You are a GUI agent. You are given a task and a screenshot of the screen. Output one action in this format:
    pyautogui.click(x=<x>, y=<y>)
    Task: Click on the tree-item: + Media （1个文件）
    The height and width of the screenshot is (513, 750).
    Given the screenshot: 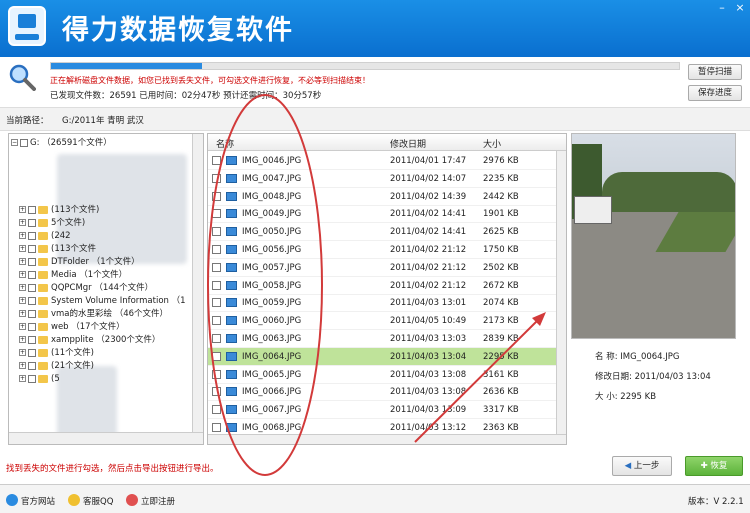 What is the action you would take?
    pyautogui.click(x=73, y=275)
    